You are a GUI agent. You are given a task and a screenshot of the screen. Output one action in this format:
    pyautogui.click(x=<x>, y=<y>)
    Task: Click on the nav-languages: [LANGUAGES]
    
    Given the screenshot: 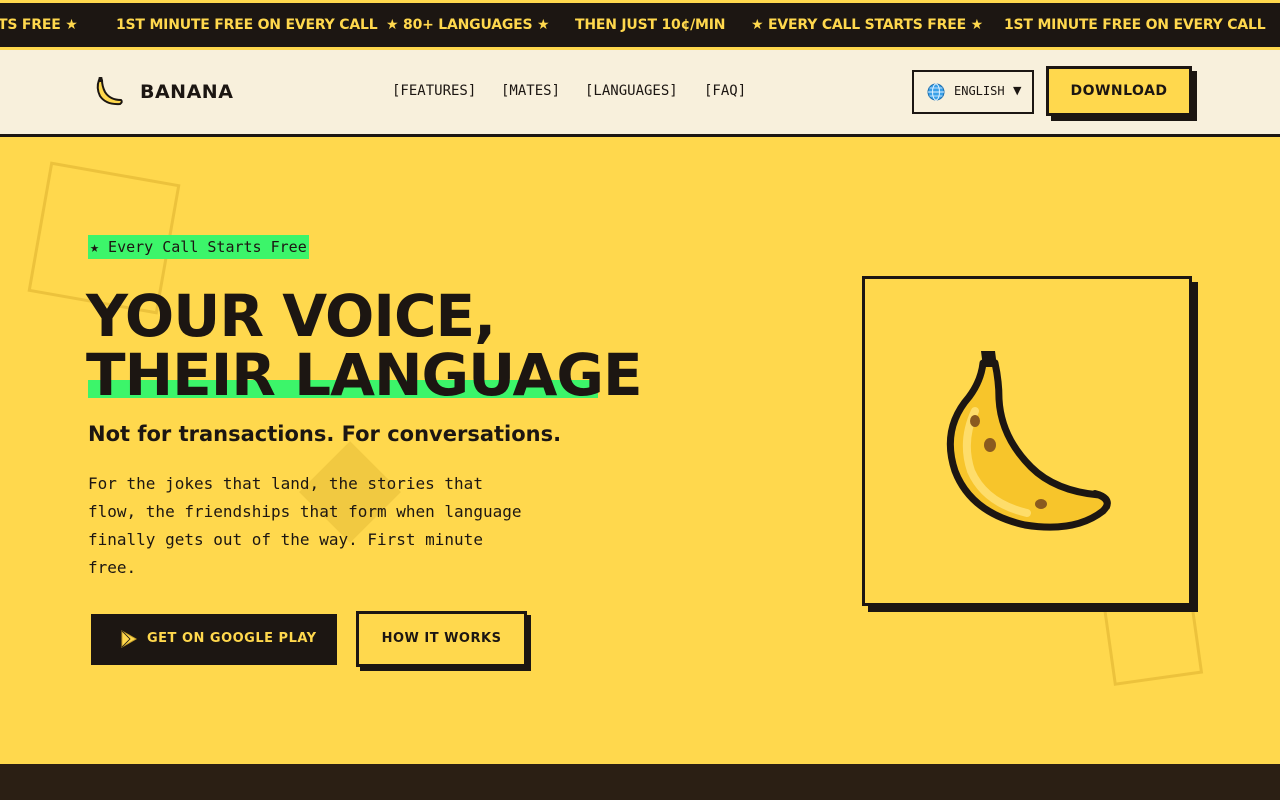 What is the action you would take?
    pyautogui.click(x=631, y=91)
    